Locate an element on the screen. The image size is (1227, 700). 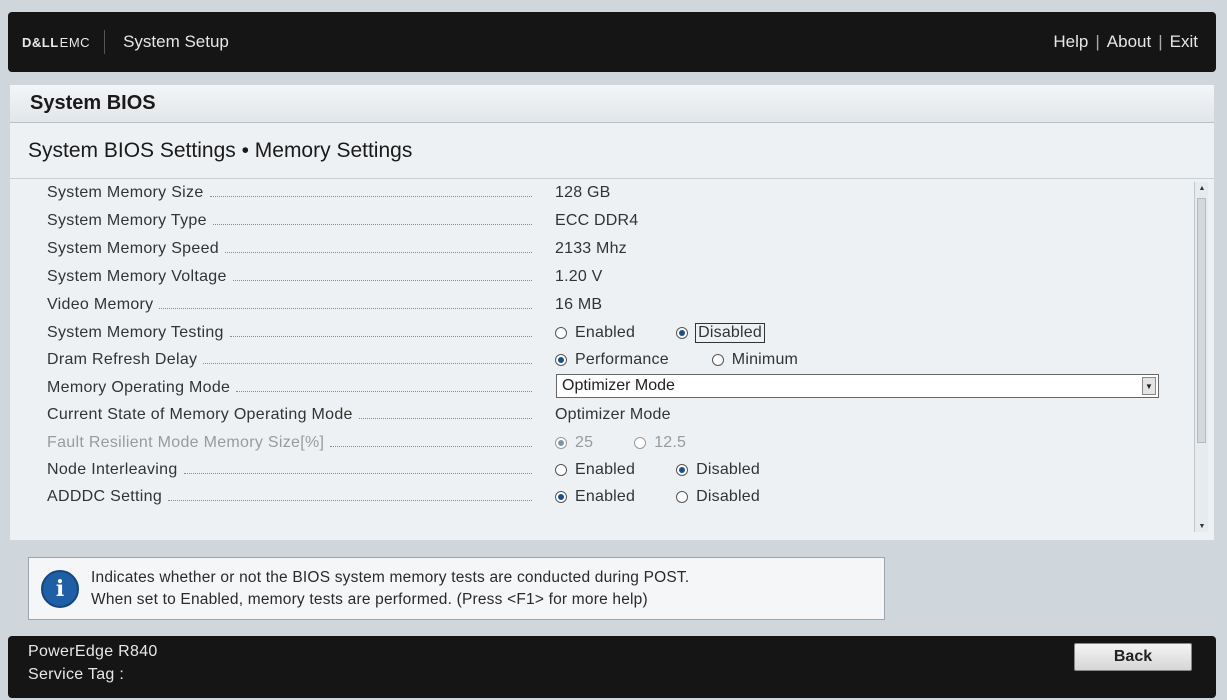
label-text: Node Interleaving is located at coordinates (112, 469).